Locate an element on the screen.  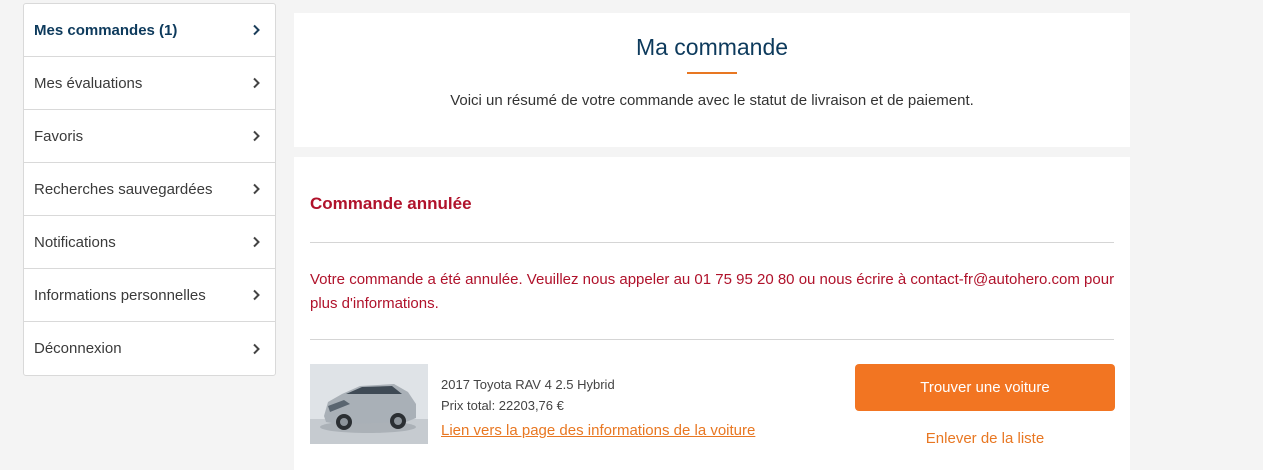
sidebar-item-label: Favoris is located at coordinates (59, 136).